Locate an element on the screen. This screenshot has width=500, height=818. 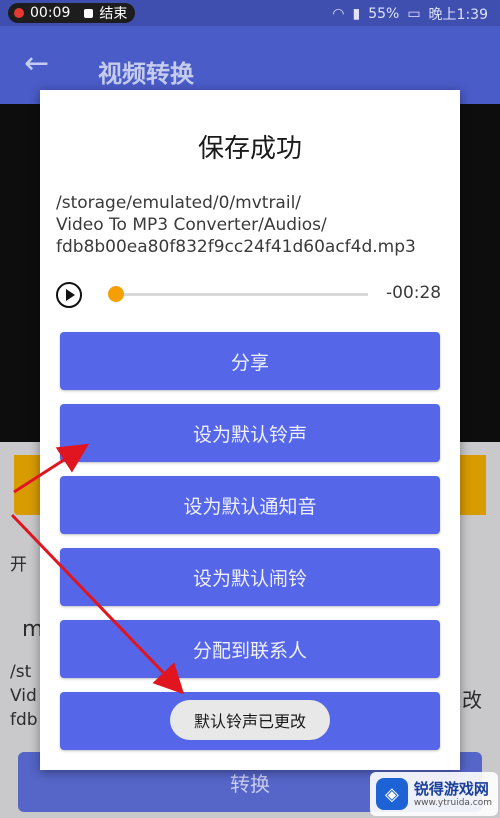
arrow-to-ringtone-button is located at coordinates (51, 468).